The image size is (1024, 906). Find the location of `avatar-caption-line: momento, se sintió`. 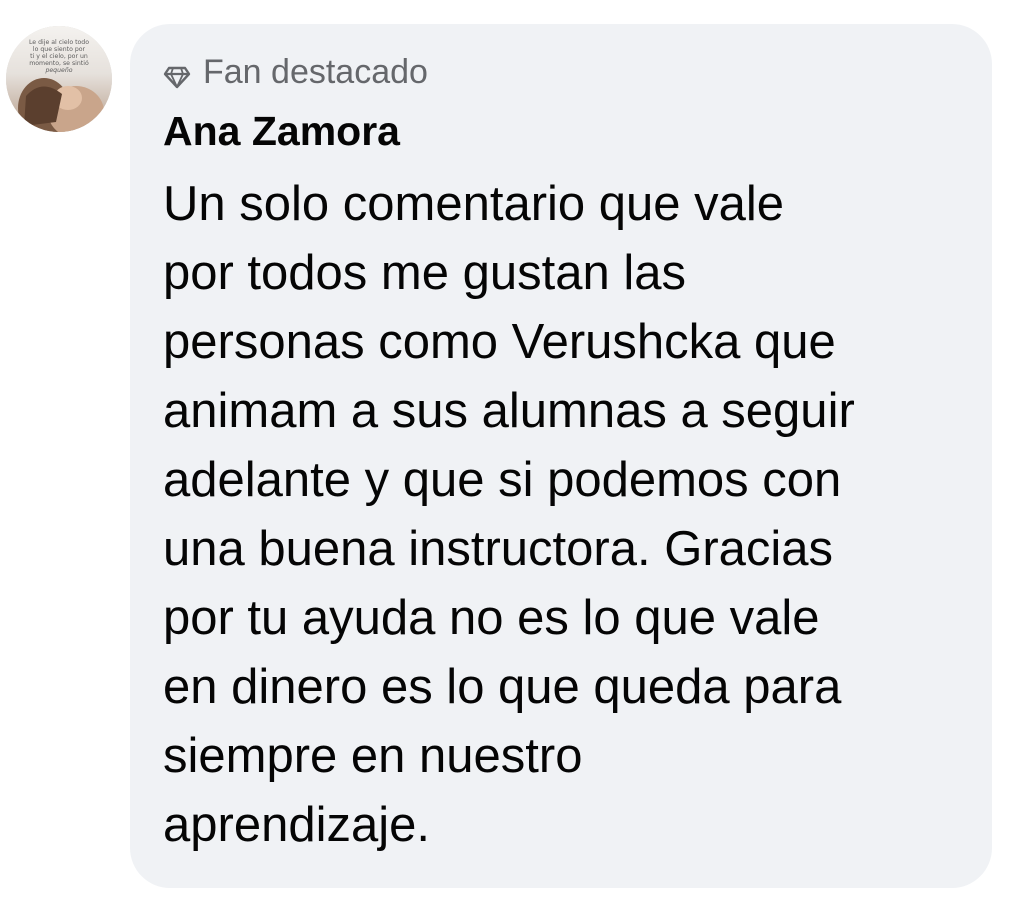

avatar-caption-line: momento, se sintió is located at coordinates (59, 63).